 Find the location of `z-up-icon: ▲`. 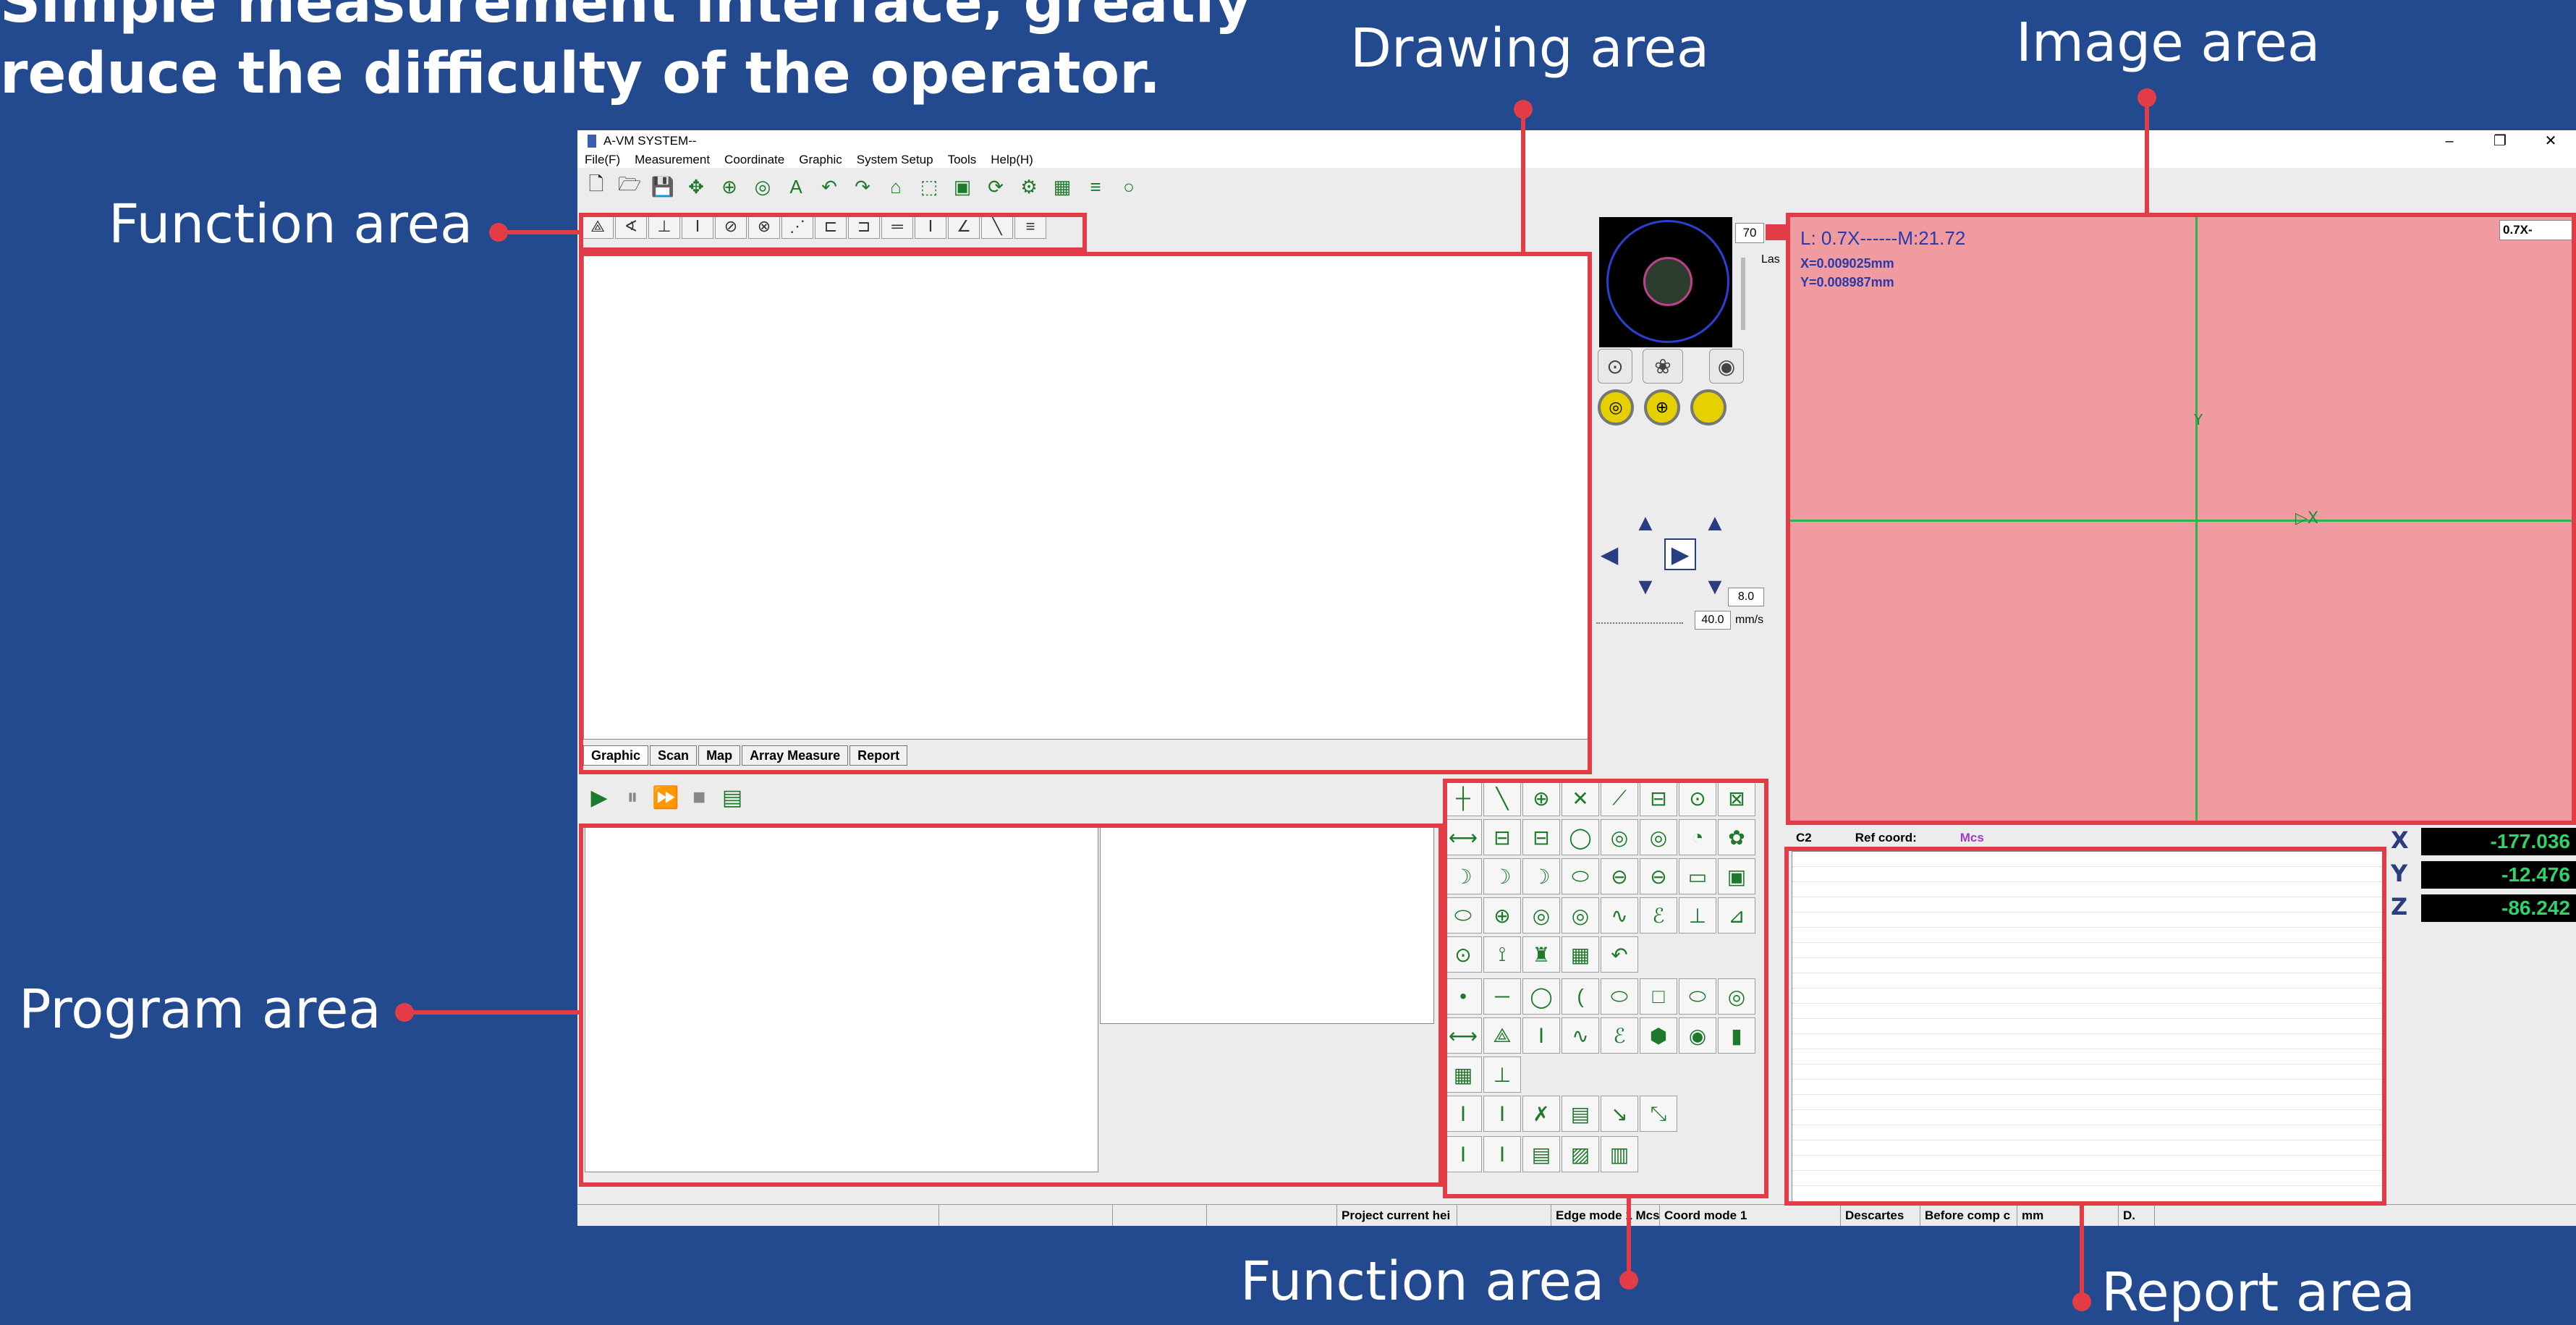

z-up-icon: ▲ is located at coordinates (1715, 522).